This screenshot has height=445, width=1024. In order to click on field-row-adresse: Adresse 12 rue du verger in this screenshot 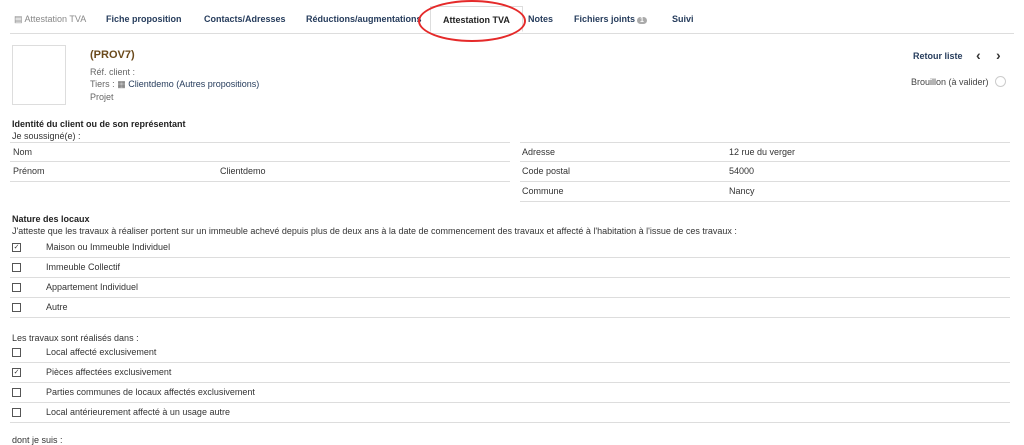, I will do `click(765, 152)`.